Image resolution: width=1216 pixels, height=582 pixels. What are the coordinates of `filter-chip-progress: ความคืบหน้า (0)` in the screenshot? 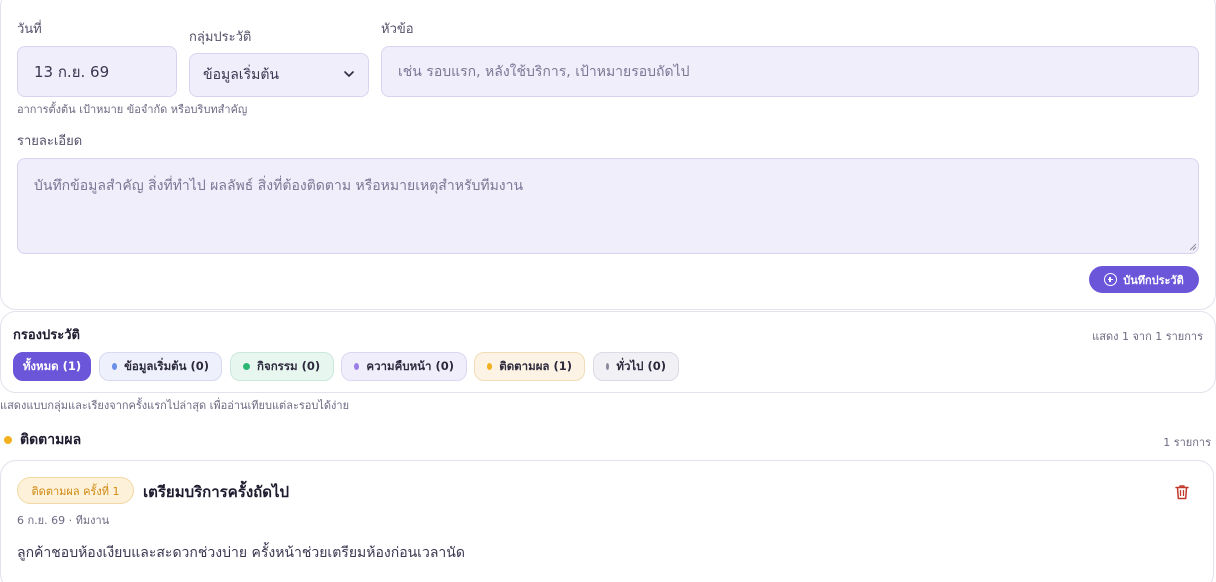 It's located at (404, 366).